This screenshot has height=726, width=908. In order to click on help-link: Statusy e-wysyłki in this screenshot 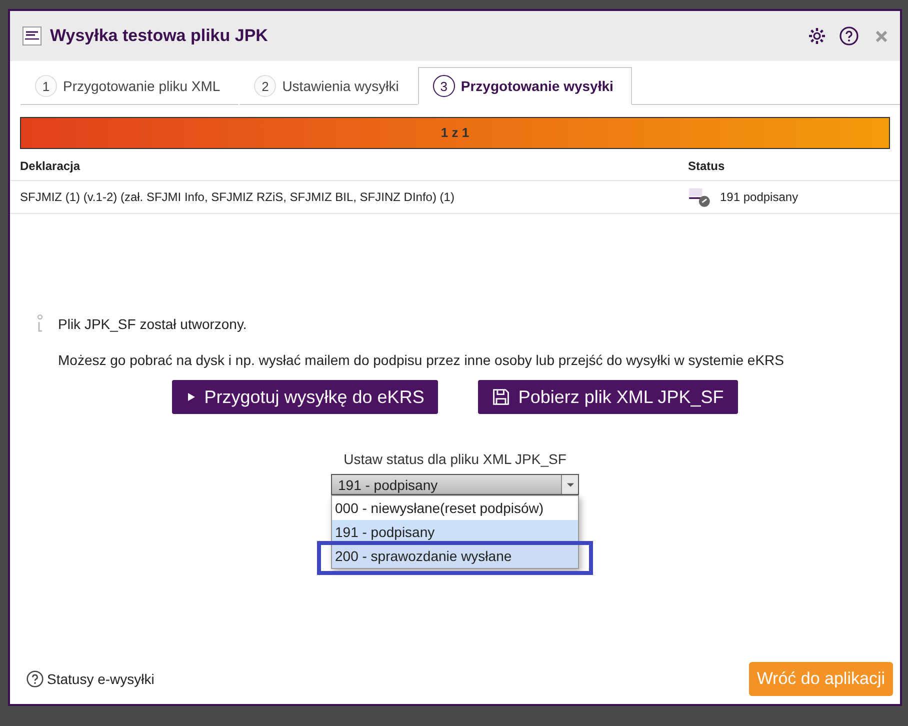, I will do `click(100, 679)`.